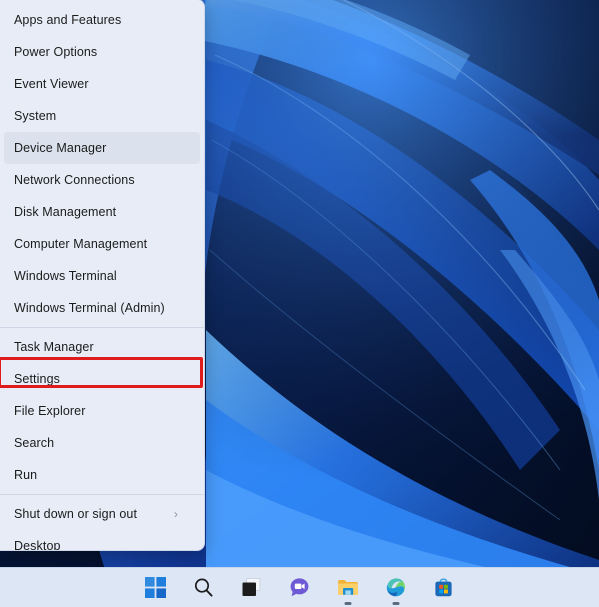 The image size is (599, 607). Describe the element at coordinates (102, 84) in the screenshot. I see `menu-item-event-viewer: Event Viewer` at that location.